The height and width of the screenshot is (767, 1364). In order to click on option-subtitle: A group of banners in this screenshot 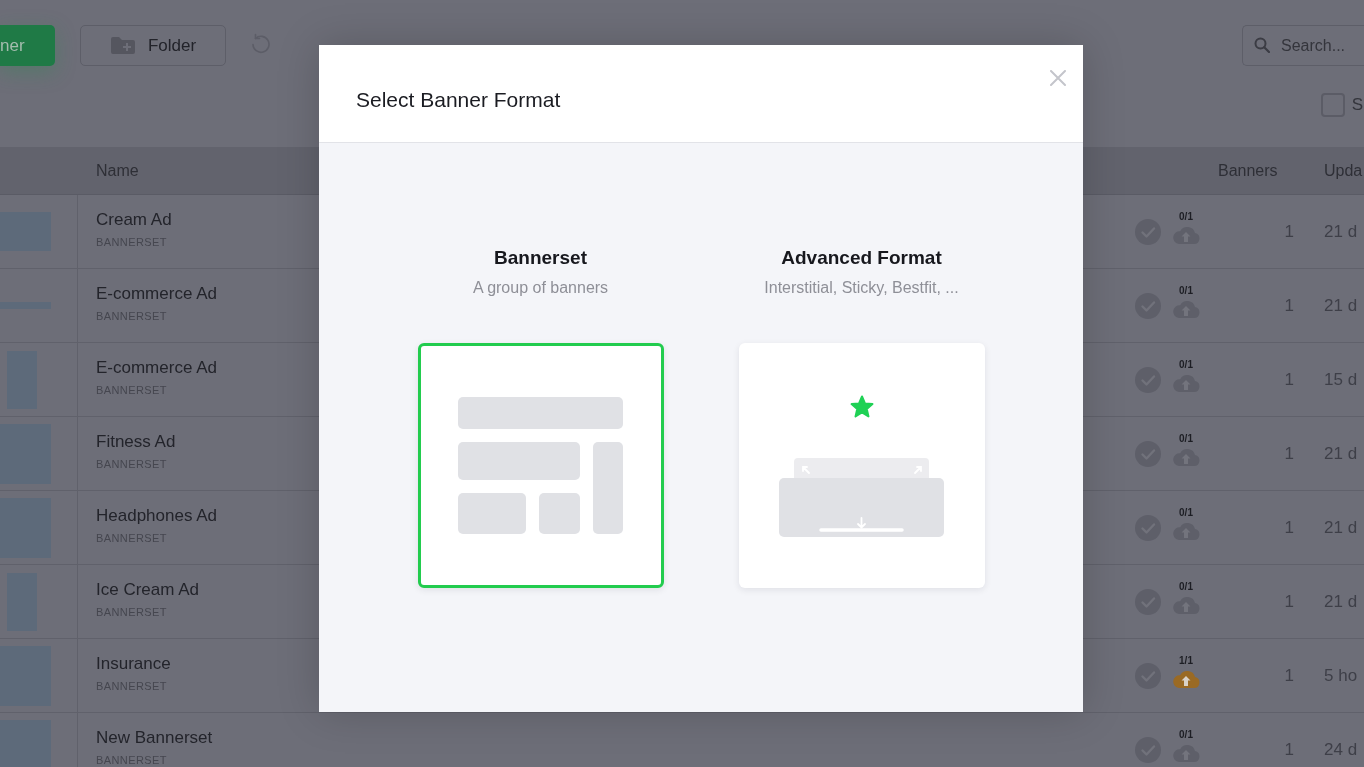, I will do `click(540, 288)`.